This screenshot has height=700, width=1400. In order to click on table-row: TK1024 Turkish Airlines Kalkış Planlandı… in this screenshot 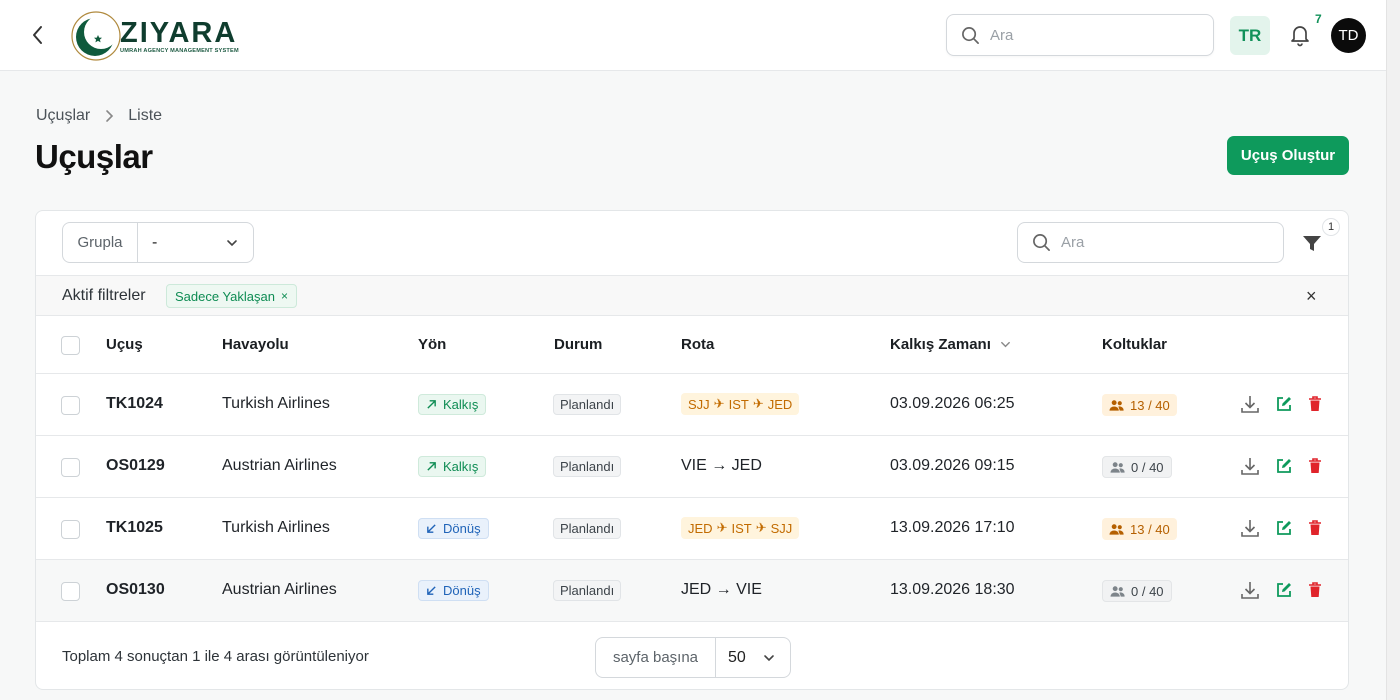, I will do `click(692, 405)`.